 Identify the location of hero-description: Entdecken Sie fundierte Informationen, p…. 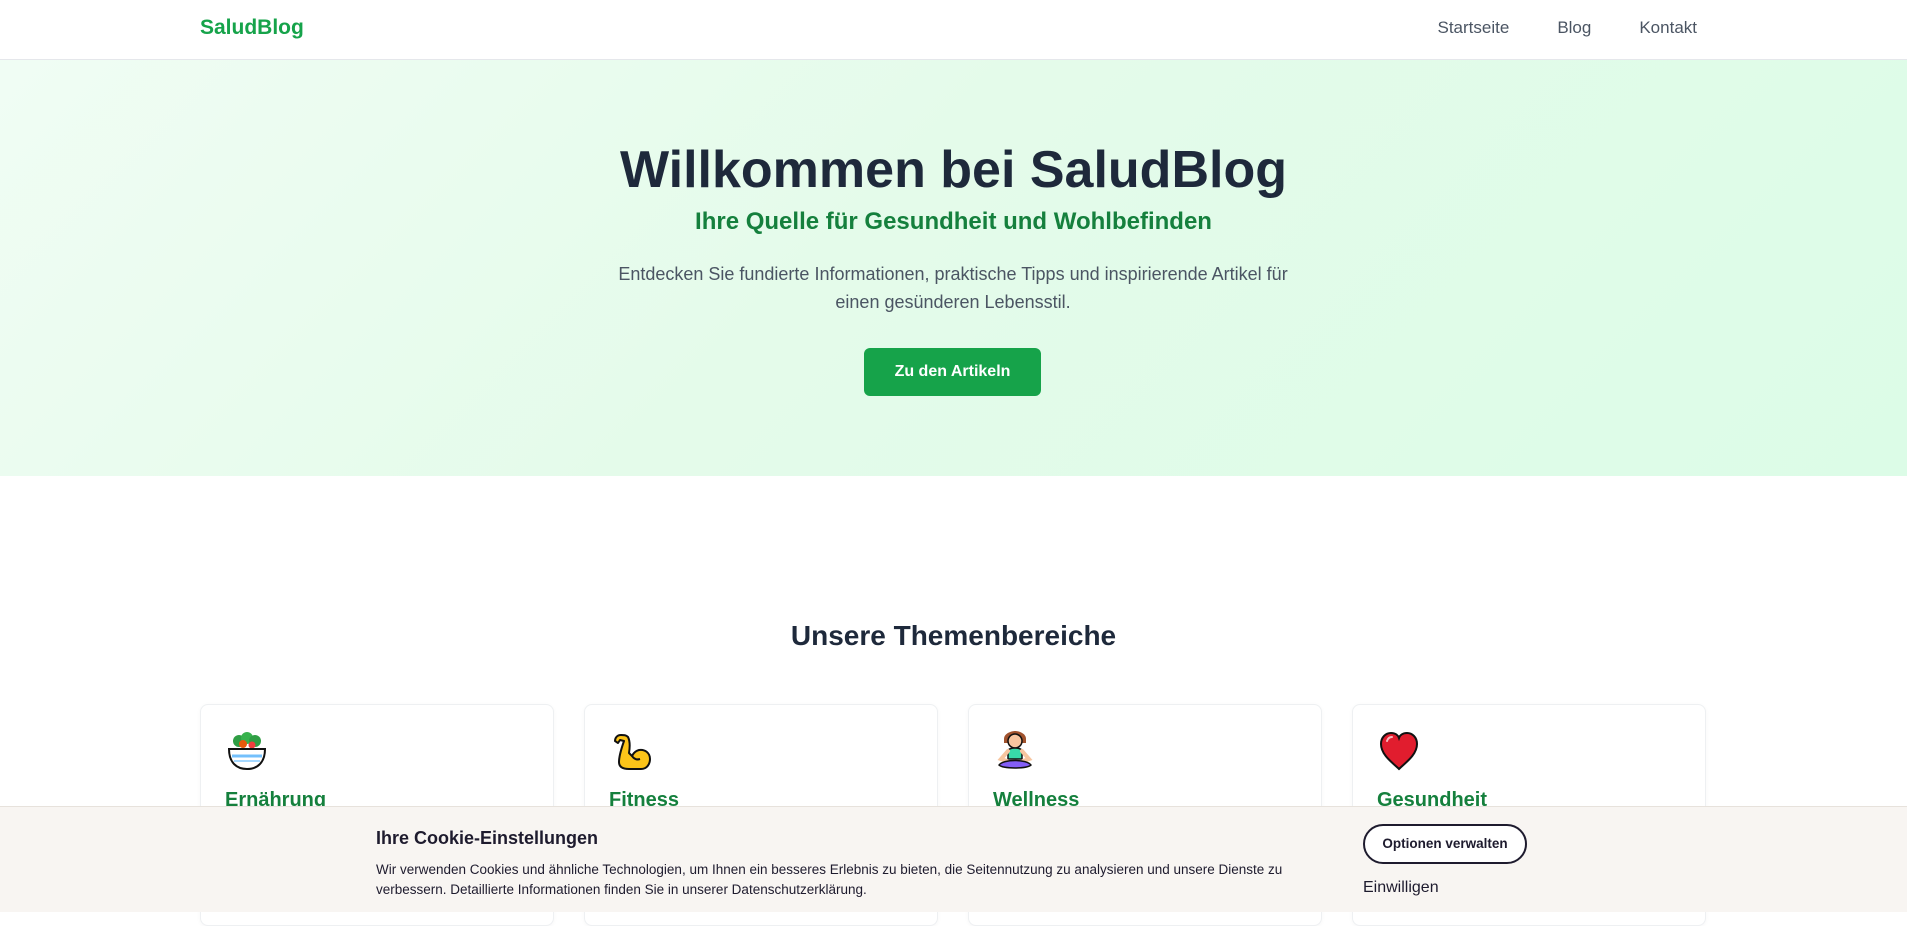
(953, 288).